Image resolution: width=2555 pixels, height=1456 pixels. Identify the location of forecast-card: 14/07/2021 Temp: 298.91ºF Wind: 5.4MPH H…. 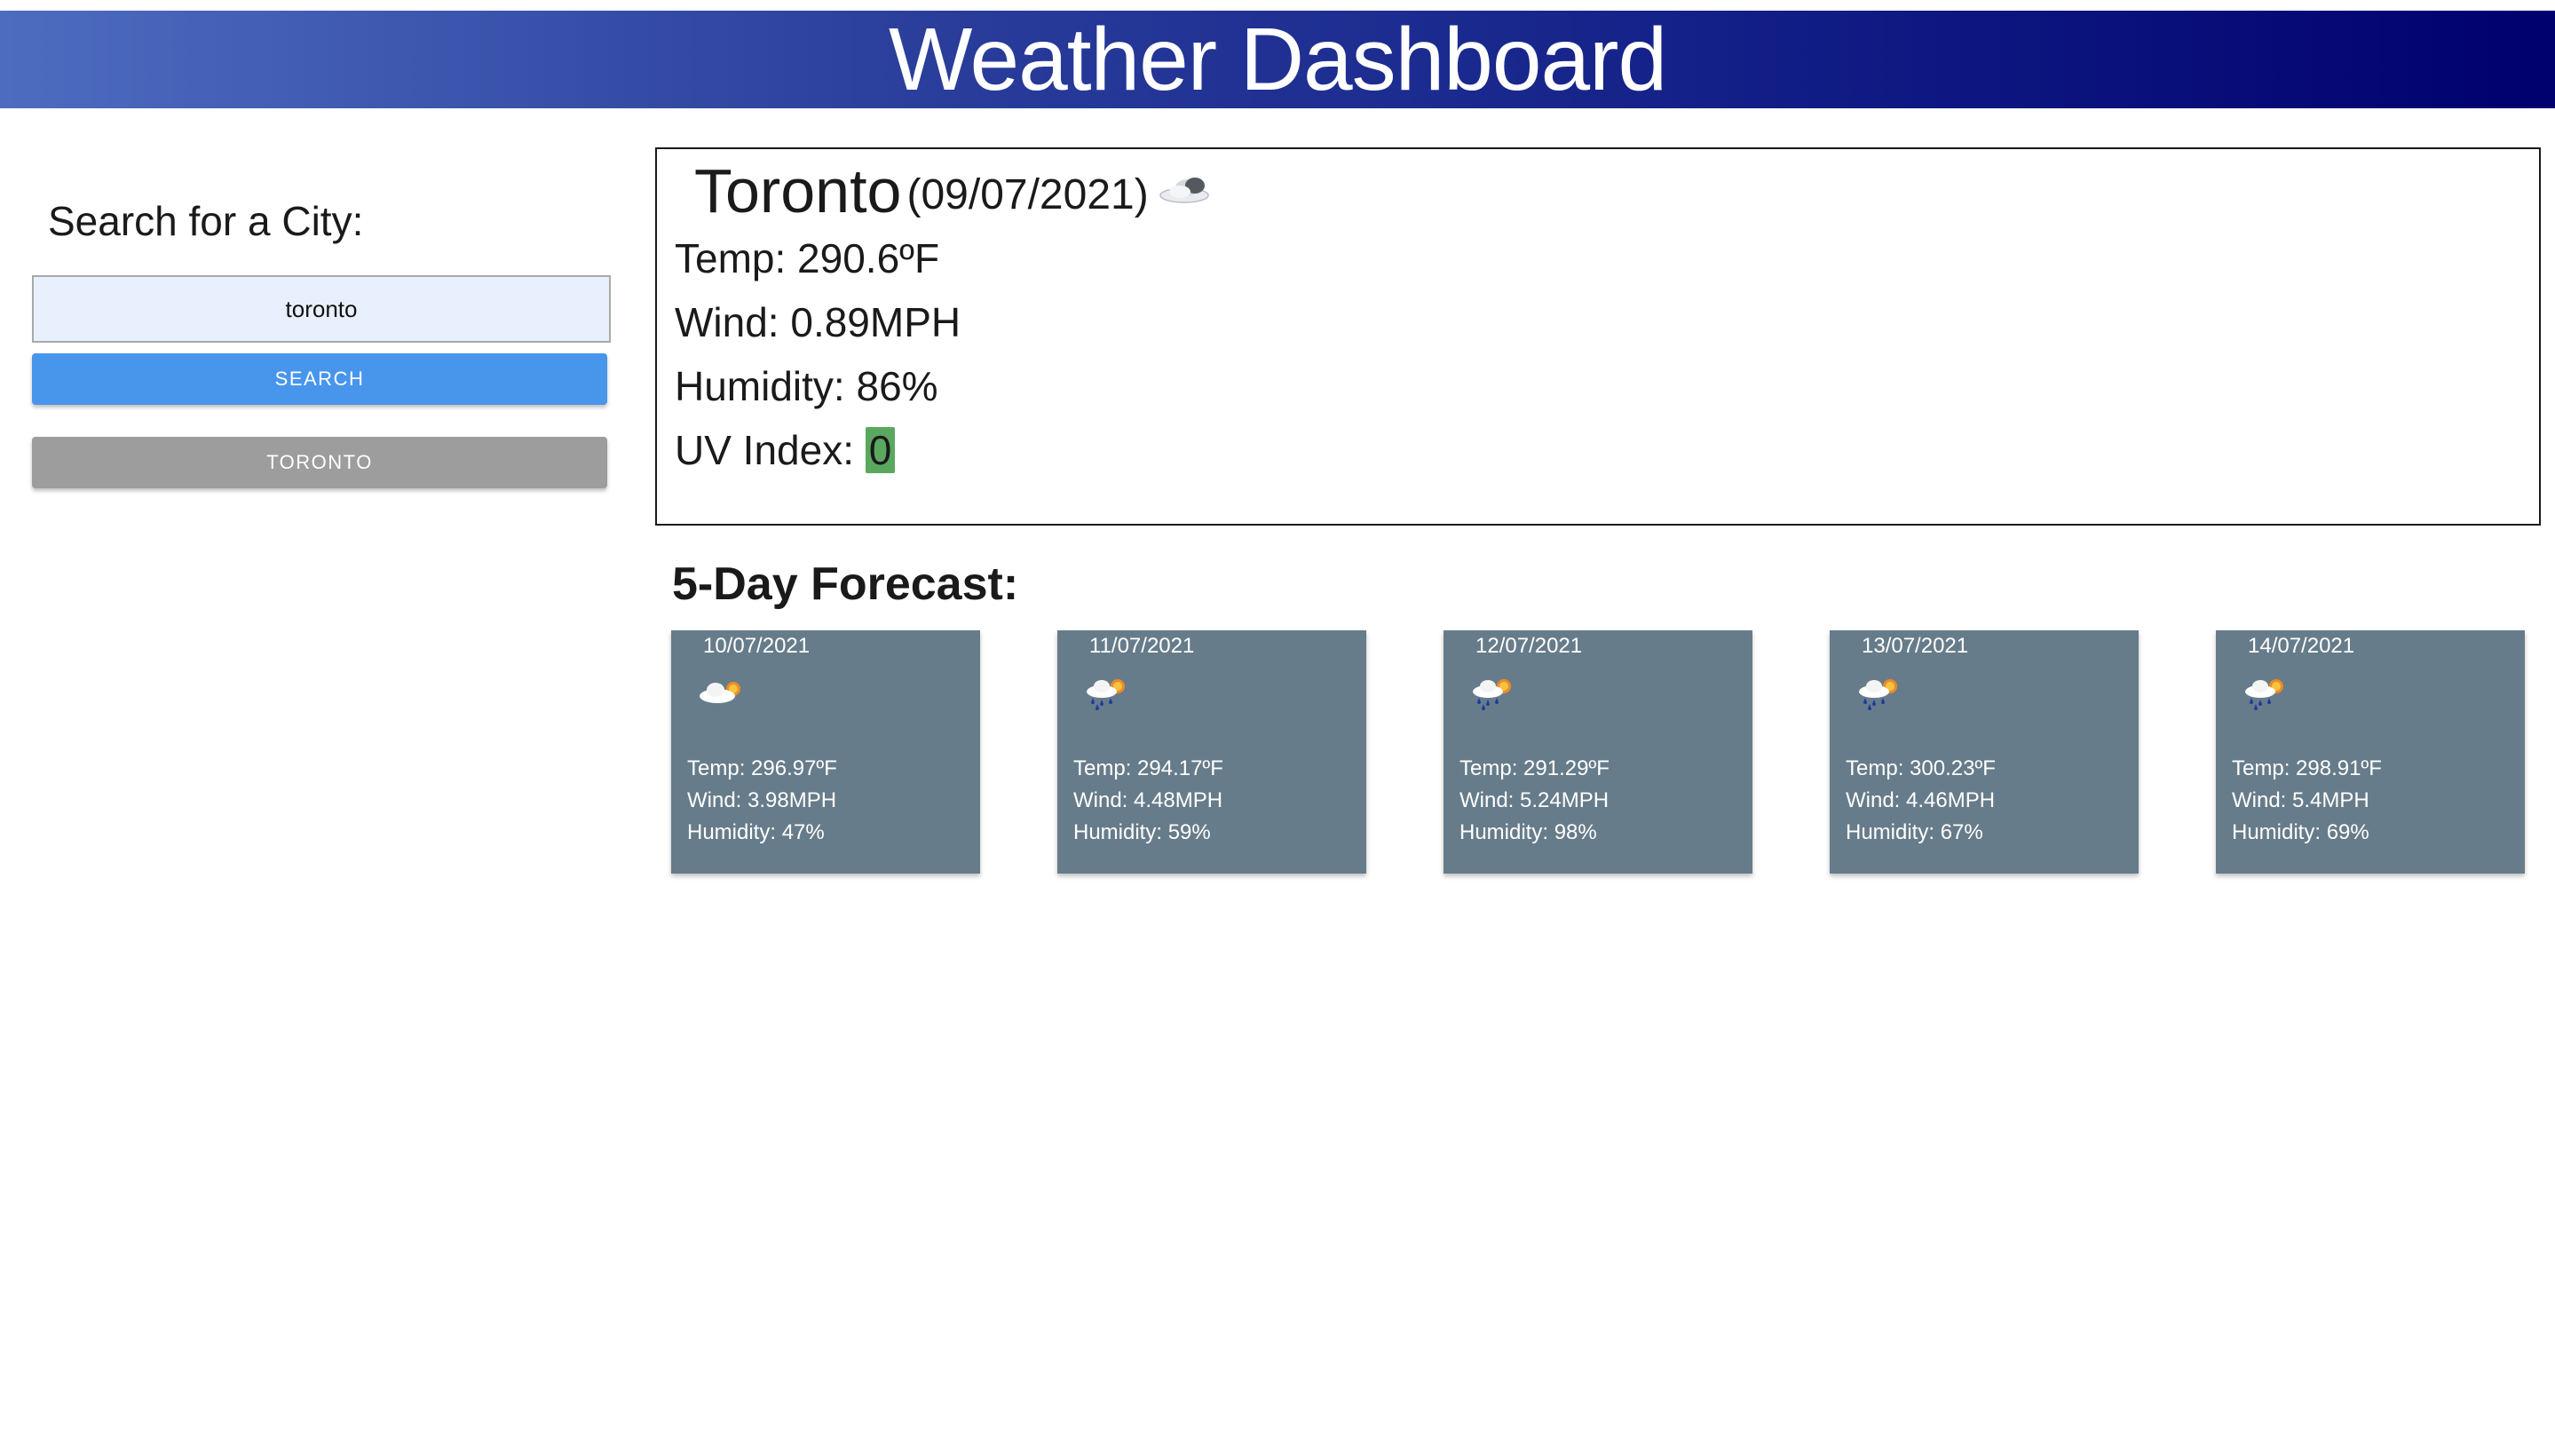
(2370, 752).